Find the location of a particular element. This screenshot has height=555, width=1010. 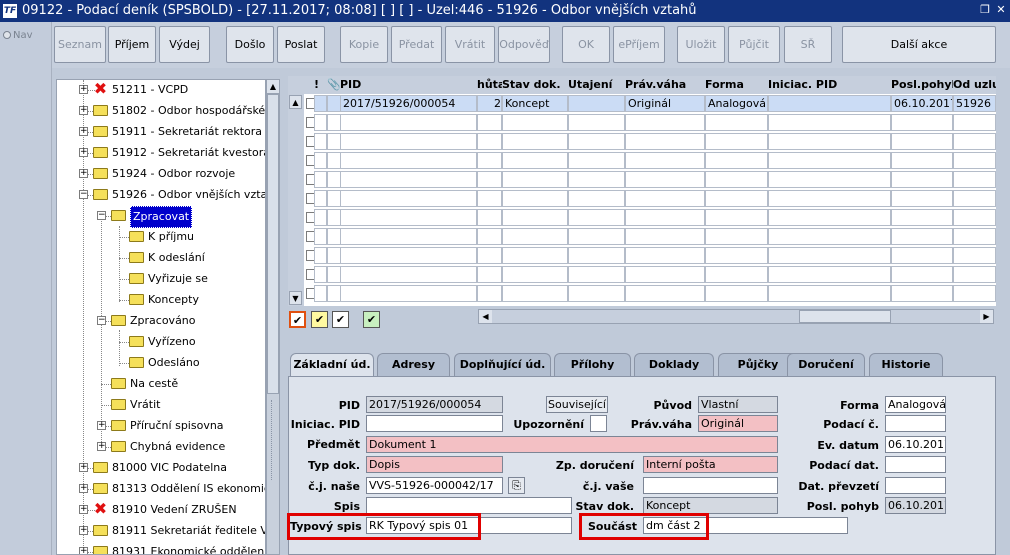

tree-item: Vrátit is located at coordinates (161, 405).